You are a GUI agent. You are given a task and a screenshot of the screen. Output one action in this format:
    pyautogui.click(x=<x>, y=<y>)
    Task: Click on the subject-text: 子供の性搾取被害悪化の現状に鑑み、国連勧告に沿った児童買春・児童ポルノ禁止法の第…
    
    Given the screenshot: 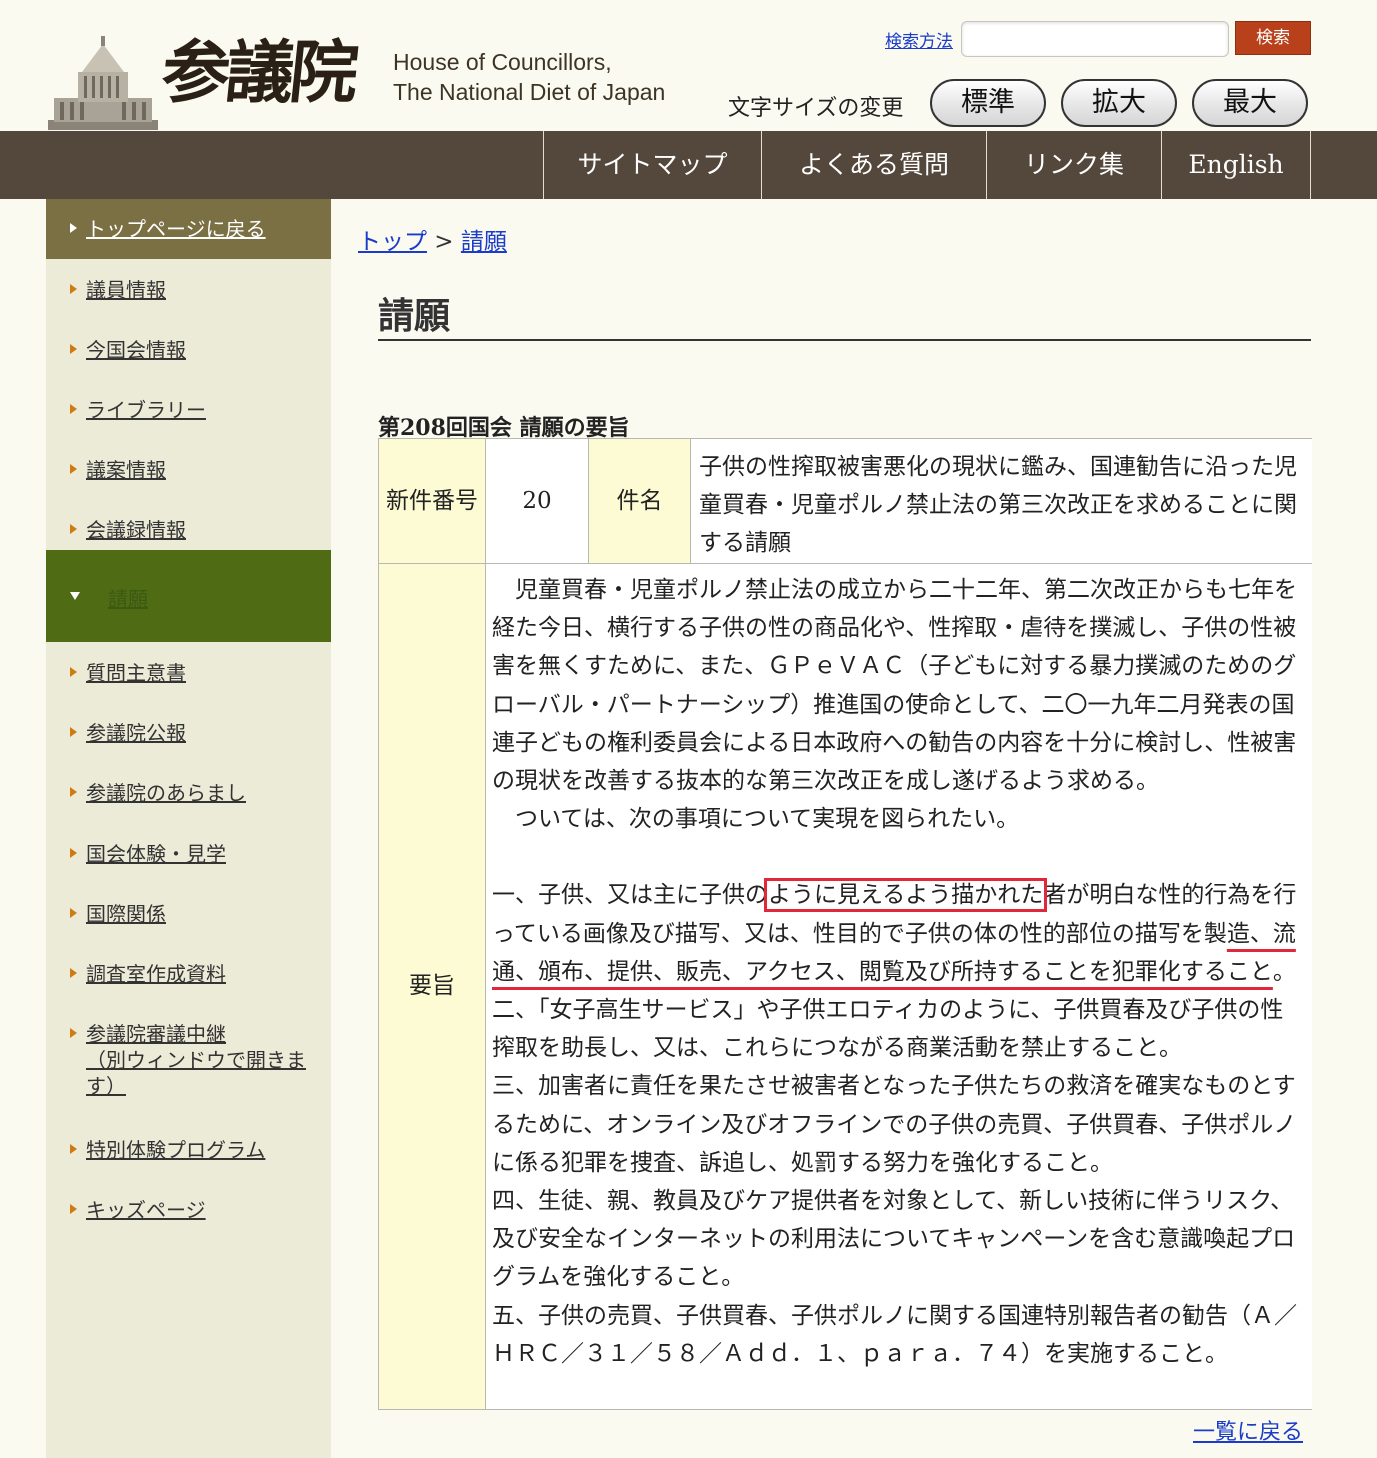 What is the action you would take?
    pyautogui.click(x=998, y=505)
    